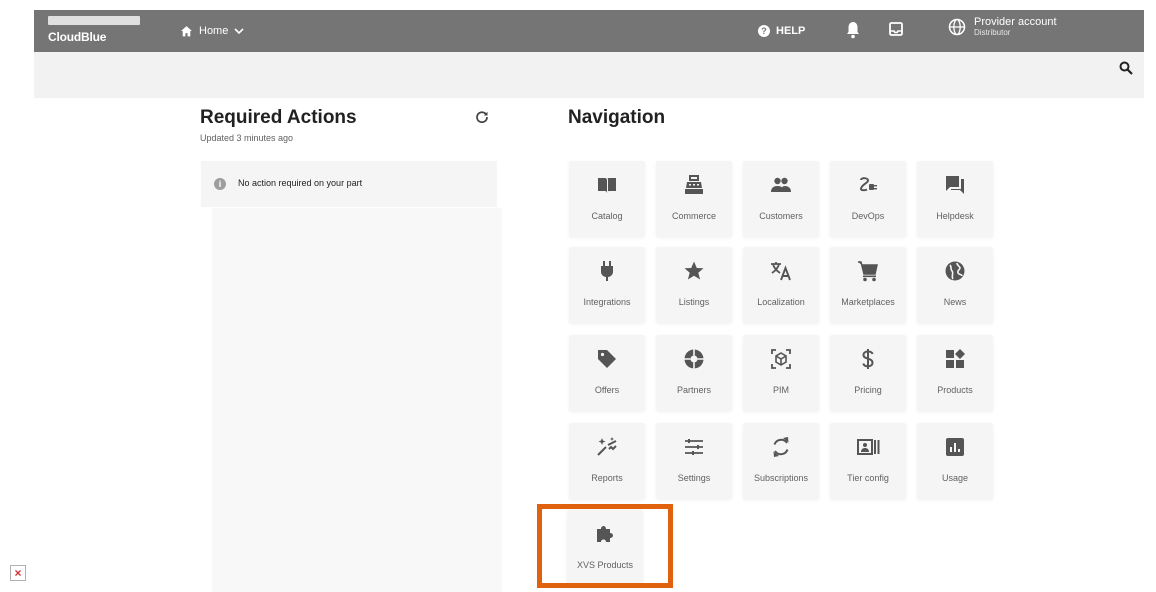  I want to click on nav-tile-label: PIM, so click(780, 390).